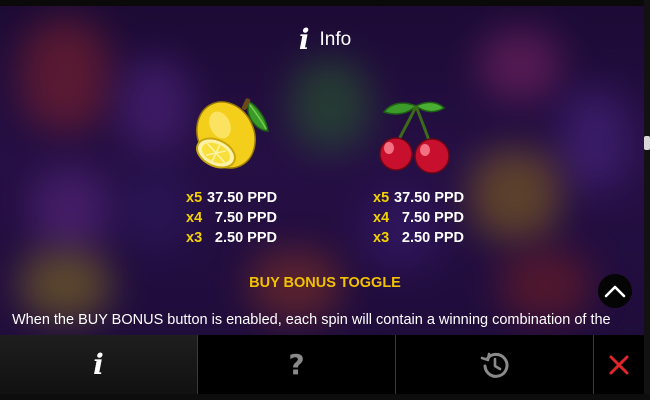  I want to click on page-title: Info, so click(335, 39).